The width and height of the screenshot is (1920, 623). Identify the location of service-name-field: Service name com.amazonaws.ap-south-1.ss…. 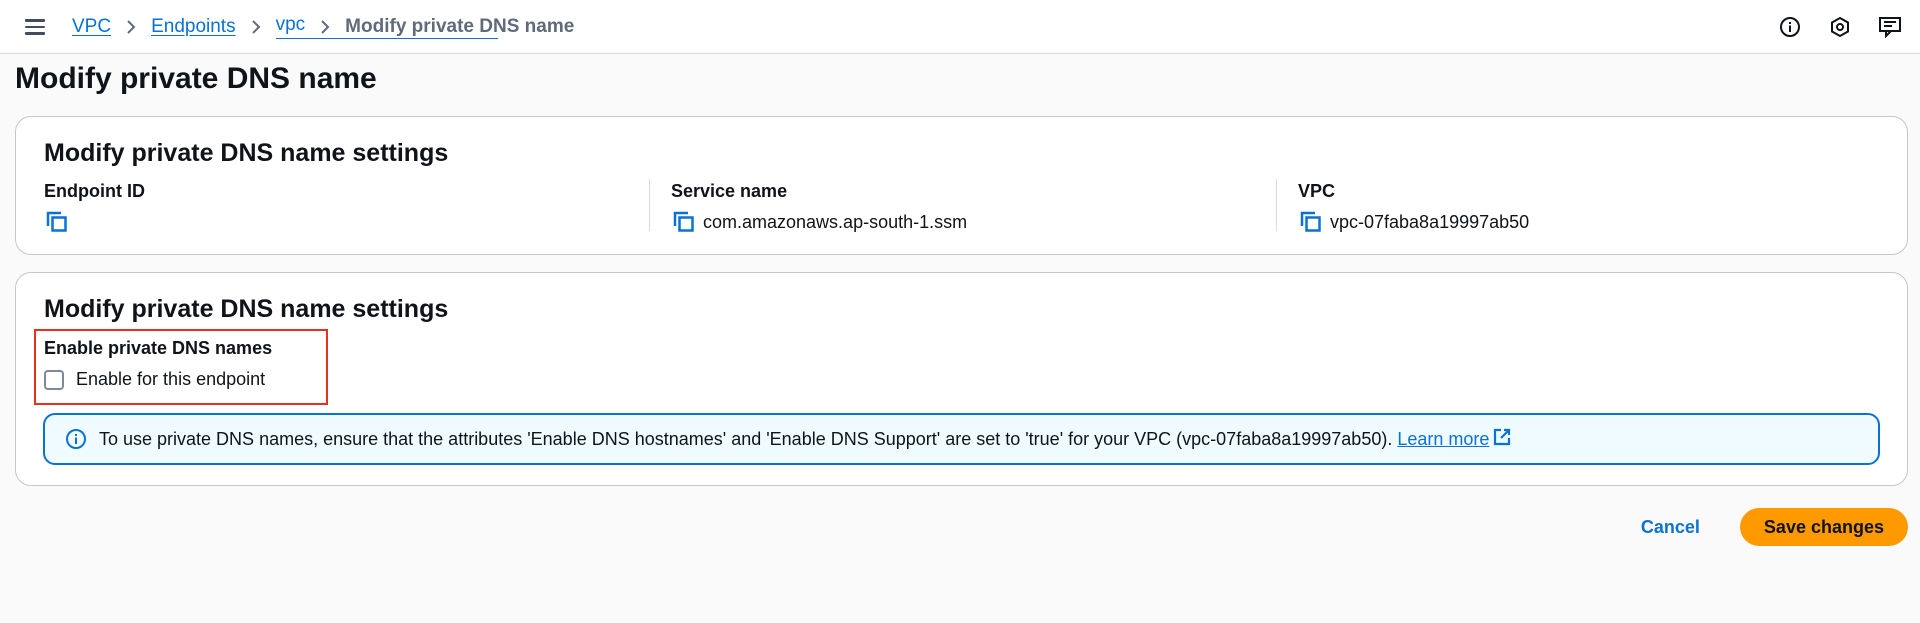
(819, 208).